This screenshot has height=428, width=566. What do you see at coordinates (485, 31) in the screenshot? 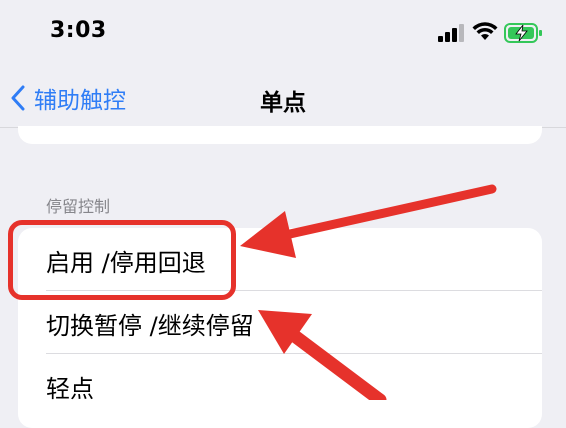
I see `wifi-icon` at bounding box center [485, 31].